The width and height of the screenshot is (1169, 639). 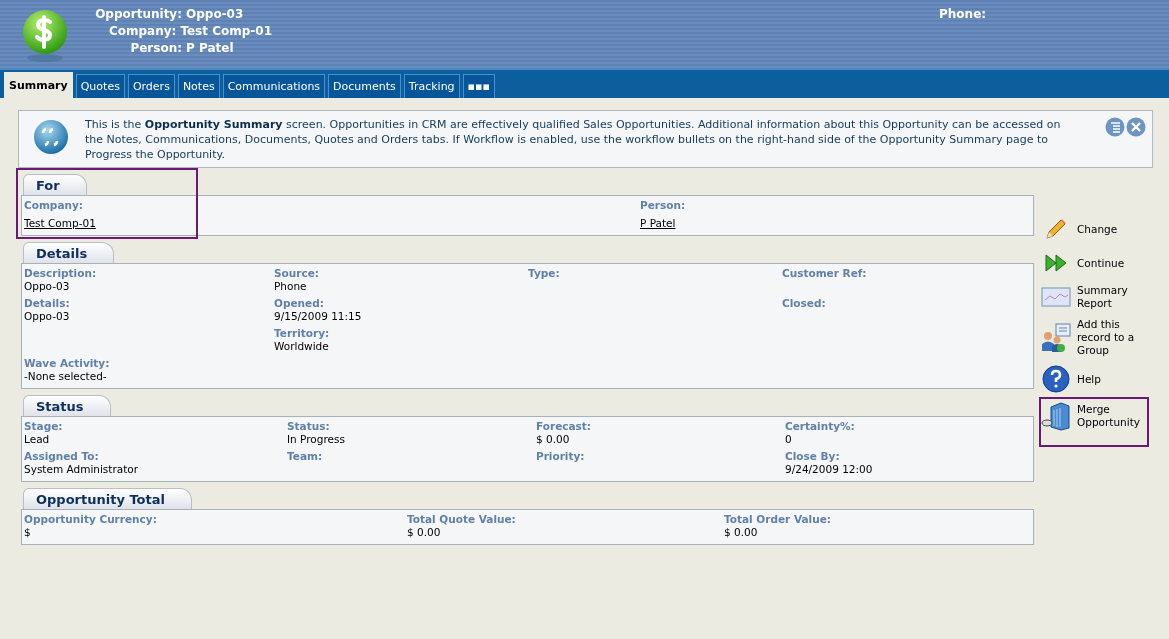 What do you see at coordinates (67, 363) in the screenshot?
I see `field-label: Wave Activity:` at bounding box center [67, 363].